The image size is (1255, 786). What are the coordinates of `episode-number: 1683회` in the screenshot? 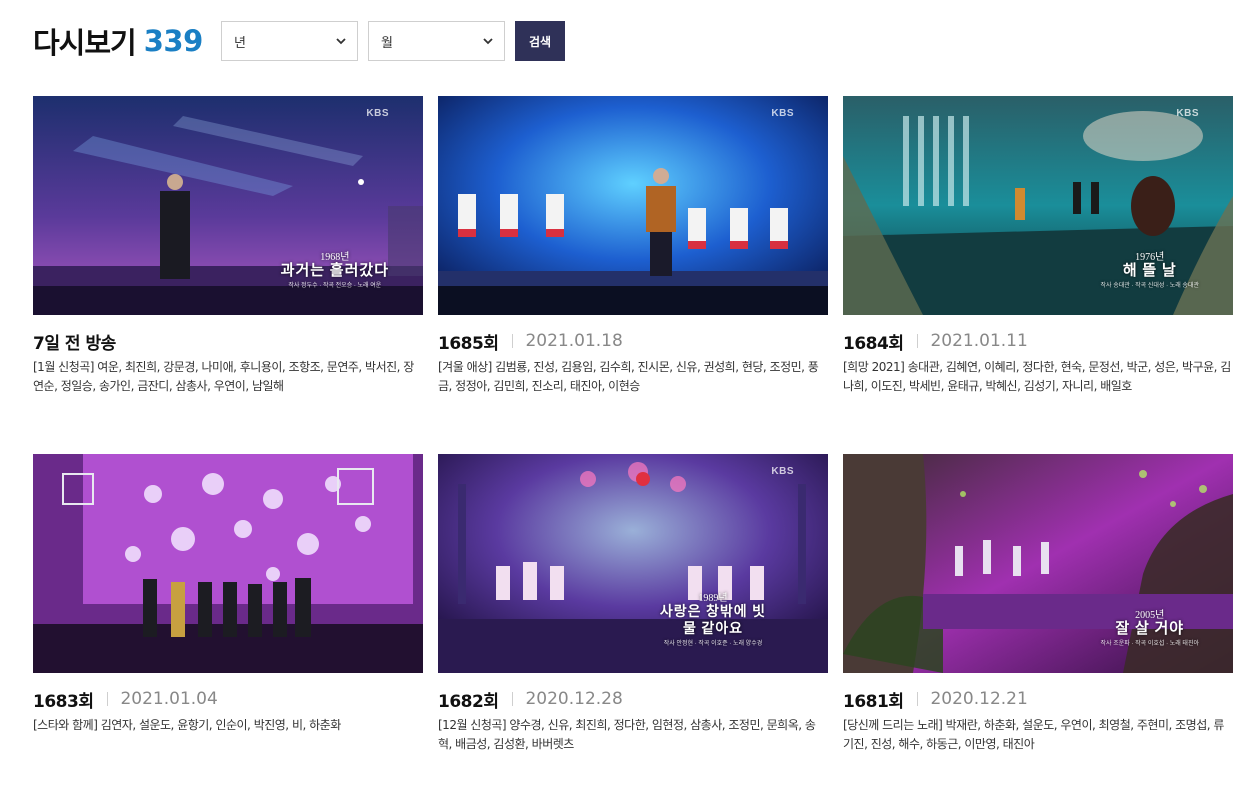 It's located at (63, 699).